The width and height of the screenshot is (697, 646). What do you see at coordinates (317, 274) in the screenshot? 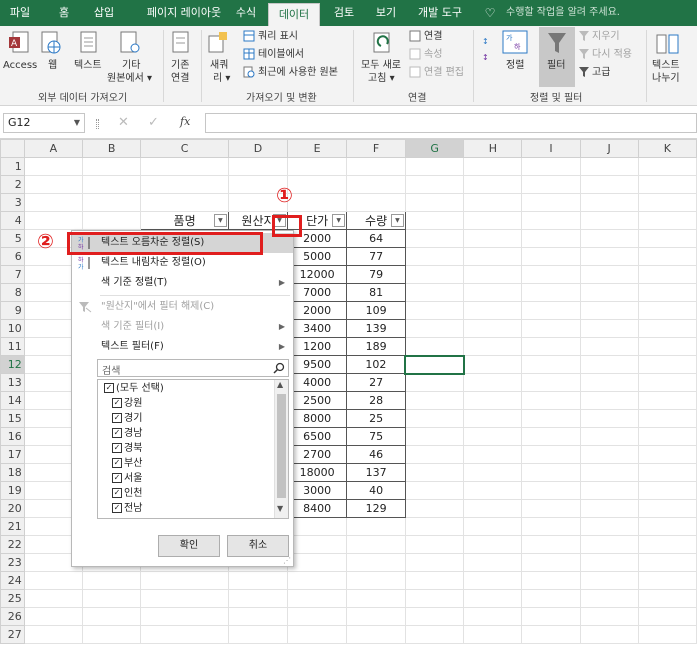
I see `cell-e7: 12000` at bounding box center [317, 274].